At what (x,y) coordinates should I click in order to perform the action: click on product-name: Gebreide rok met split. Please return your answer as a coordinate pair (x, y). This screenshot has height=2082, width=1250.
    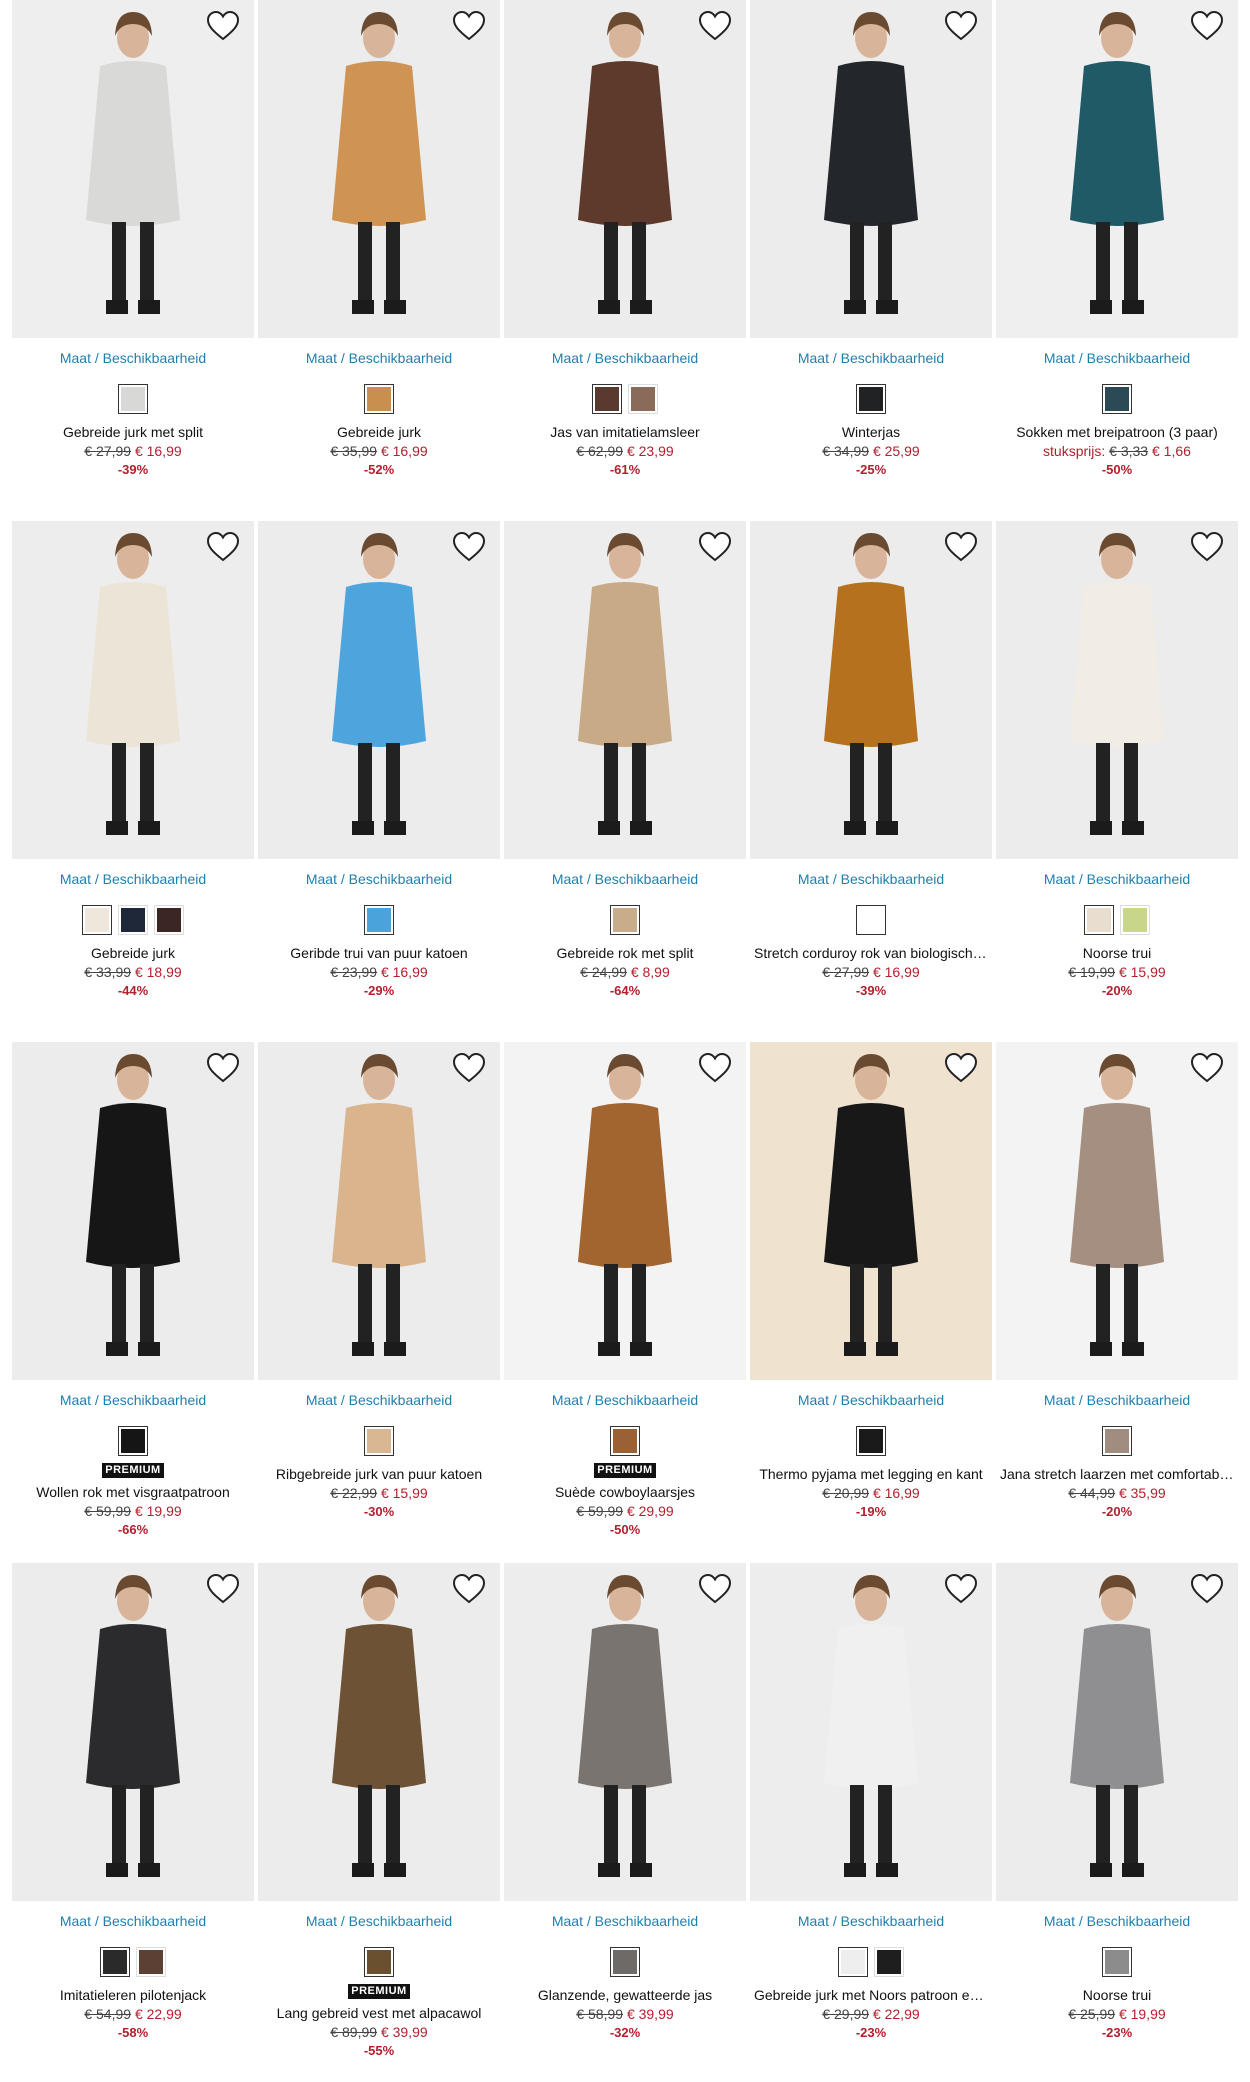
    Looking at the image, I should click on (625, 953).